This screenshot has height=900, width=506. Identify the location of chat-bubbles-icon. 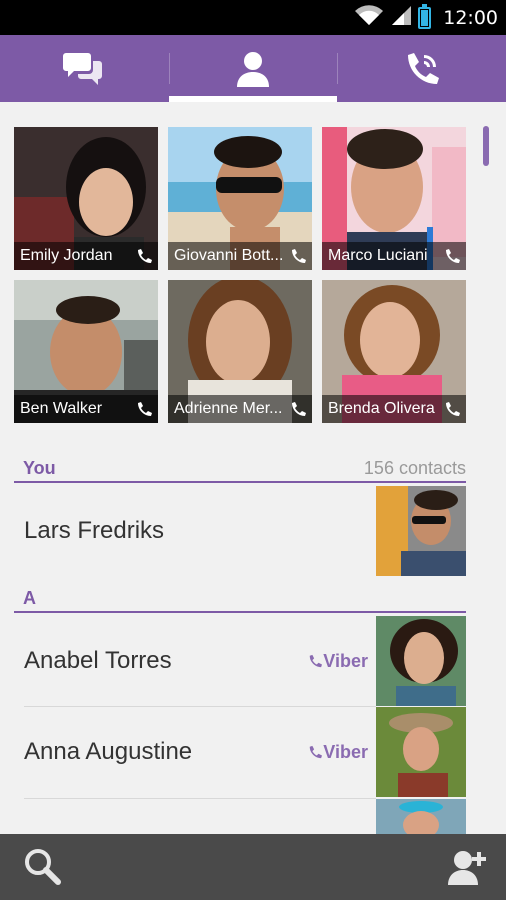
(83, 68).